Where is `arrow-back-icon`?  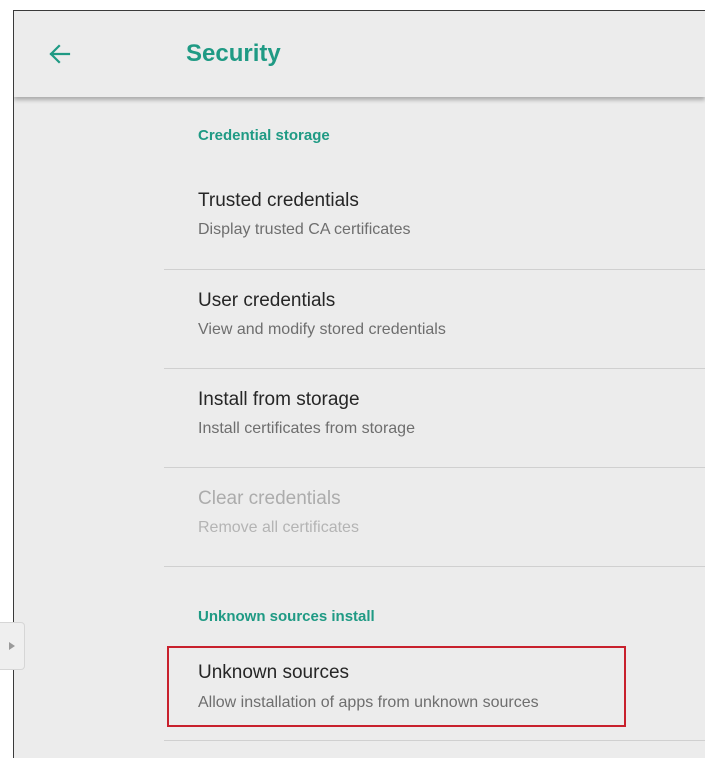
arrow-back-icon is located at coordinates (60, 54).